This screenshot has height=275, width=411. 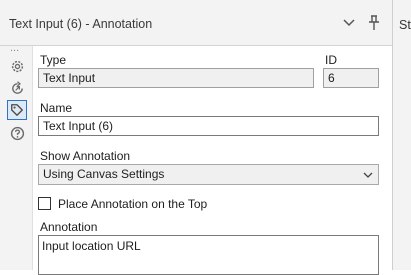 I want to click on connection-rotate-icon, so click(x=17, y=88).